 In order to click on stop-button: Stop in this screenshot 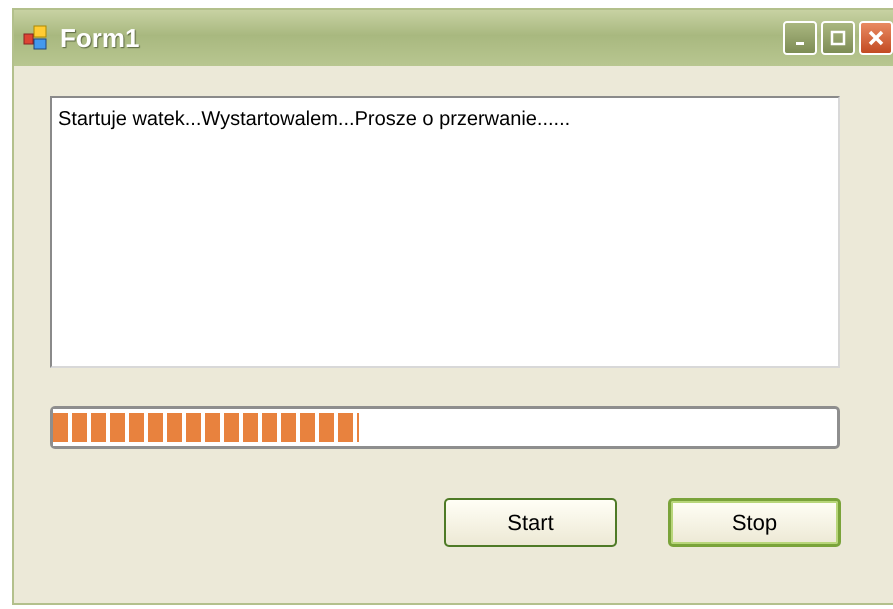, I will do `click(754, 522)`.